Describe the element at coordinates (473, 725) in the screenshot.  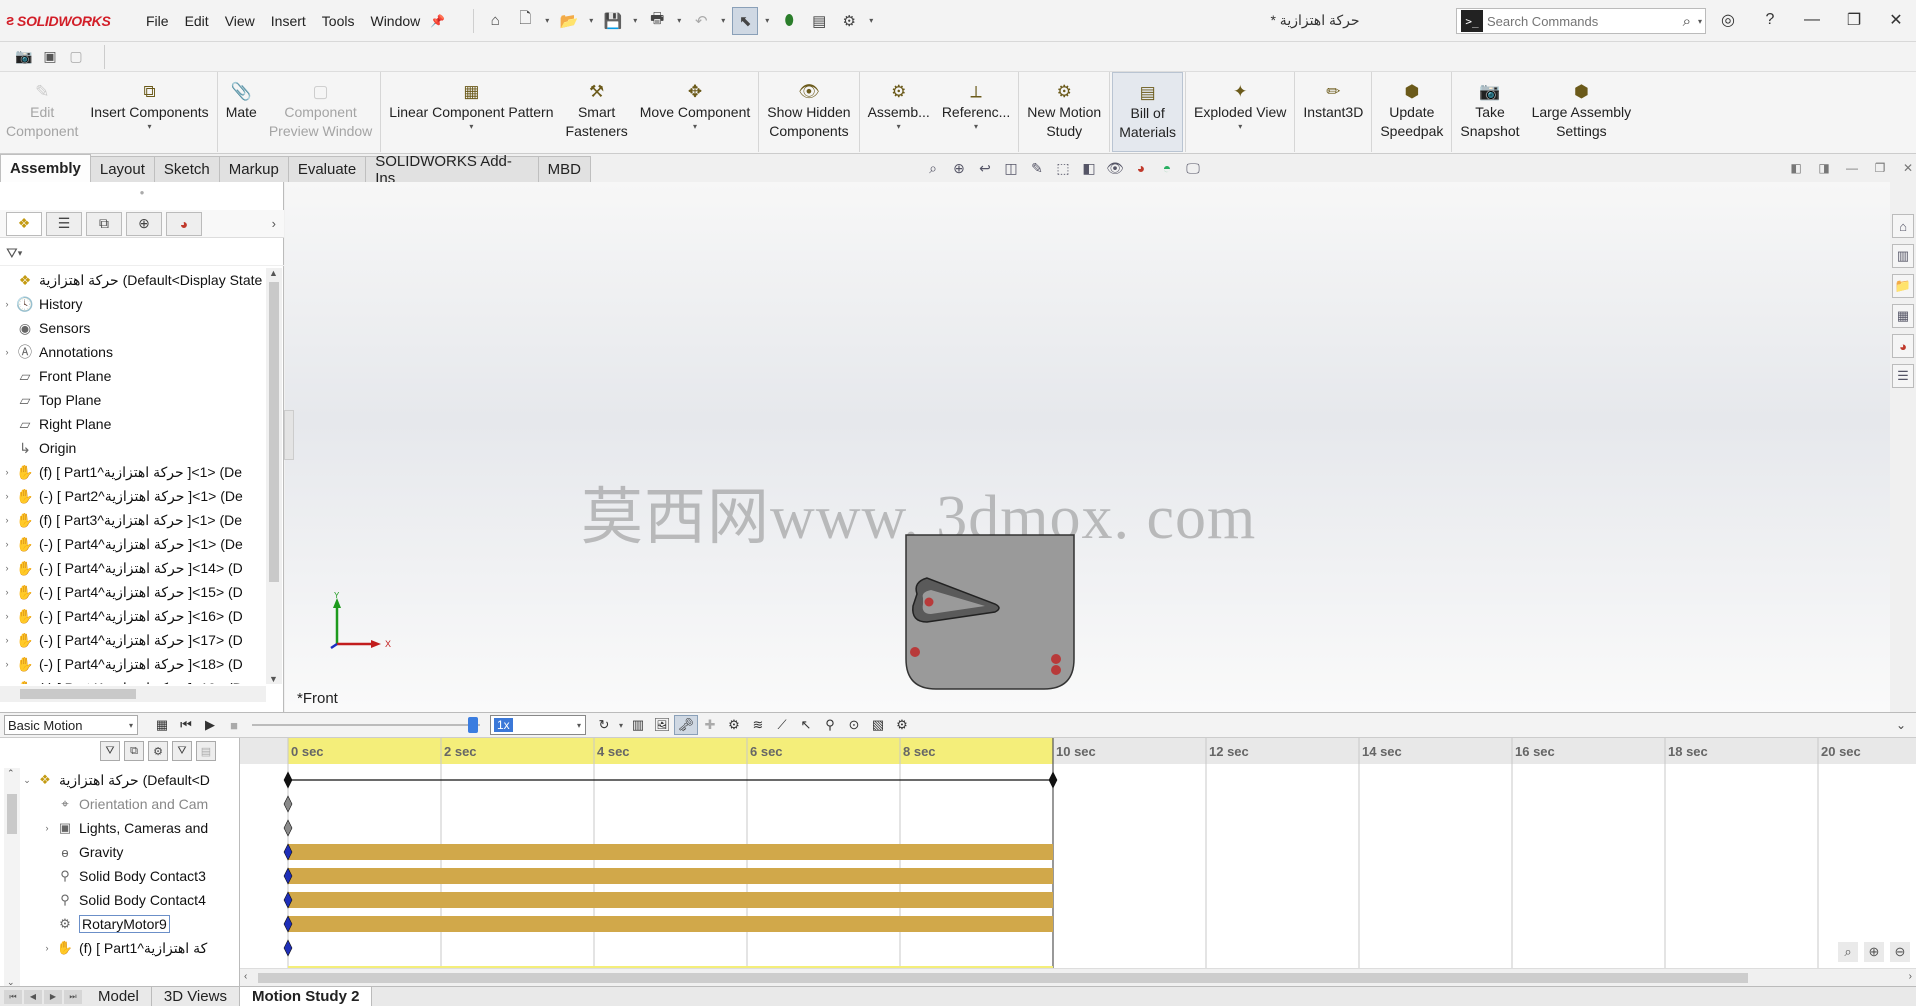
I see `slider-handle` at that location.